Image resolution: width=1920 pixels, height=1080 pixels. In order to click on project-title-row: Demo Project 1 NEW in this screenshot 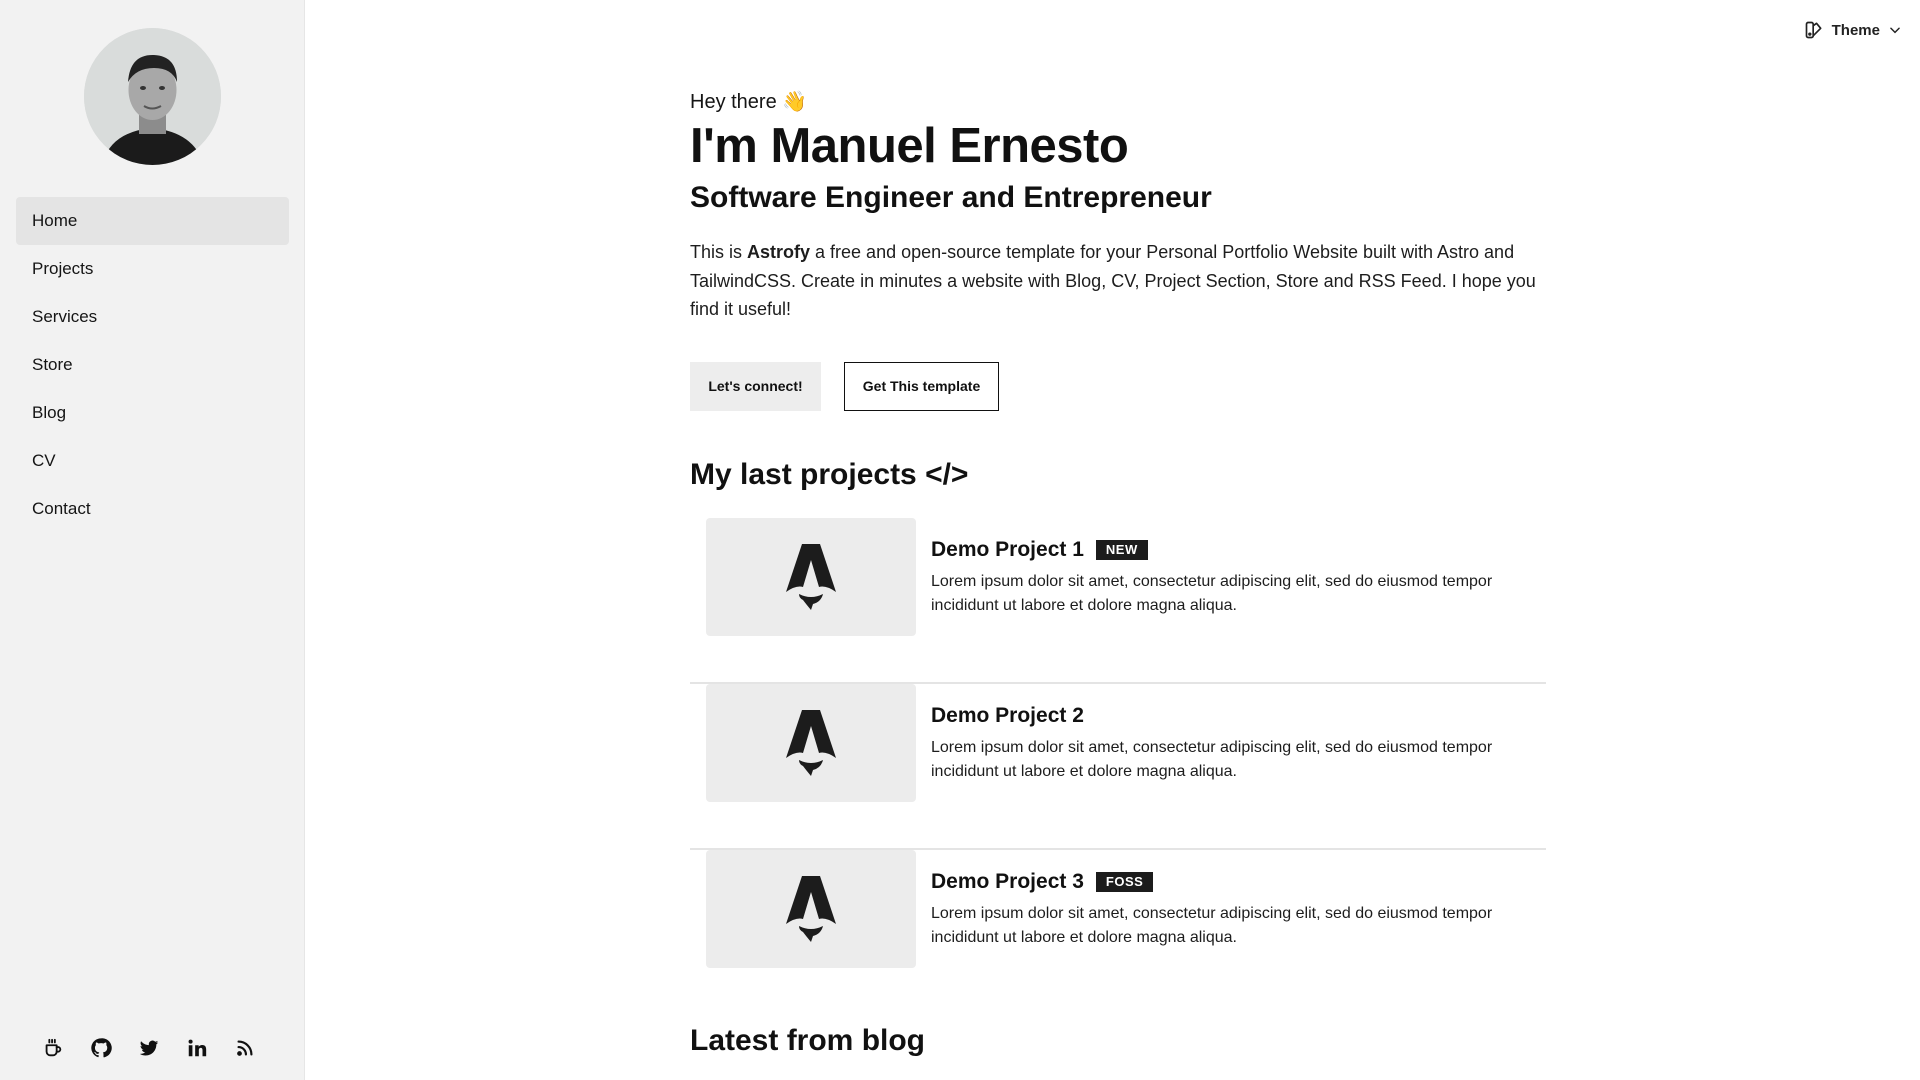, I will do `click(1039, 550)`.